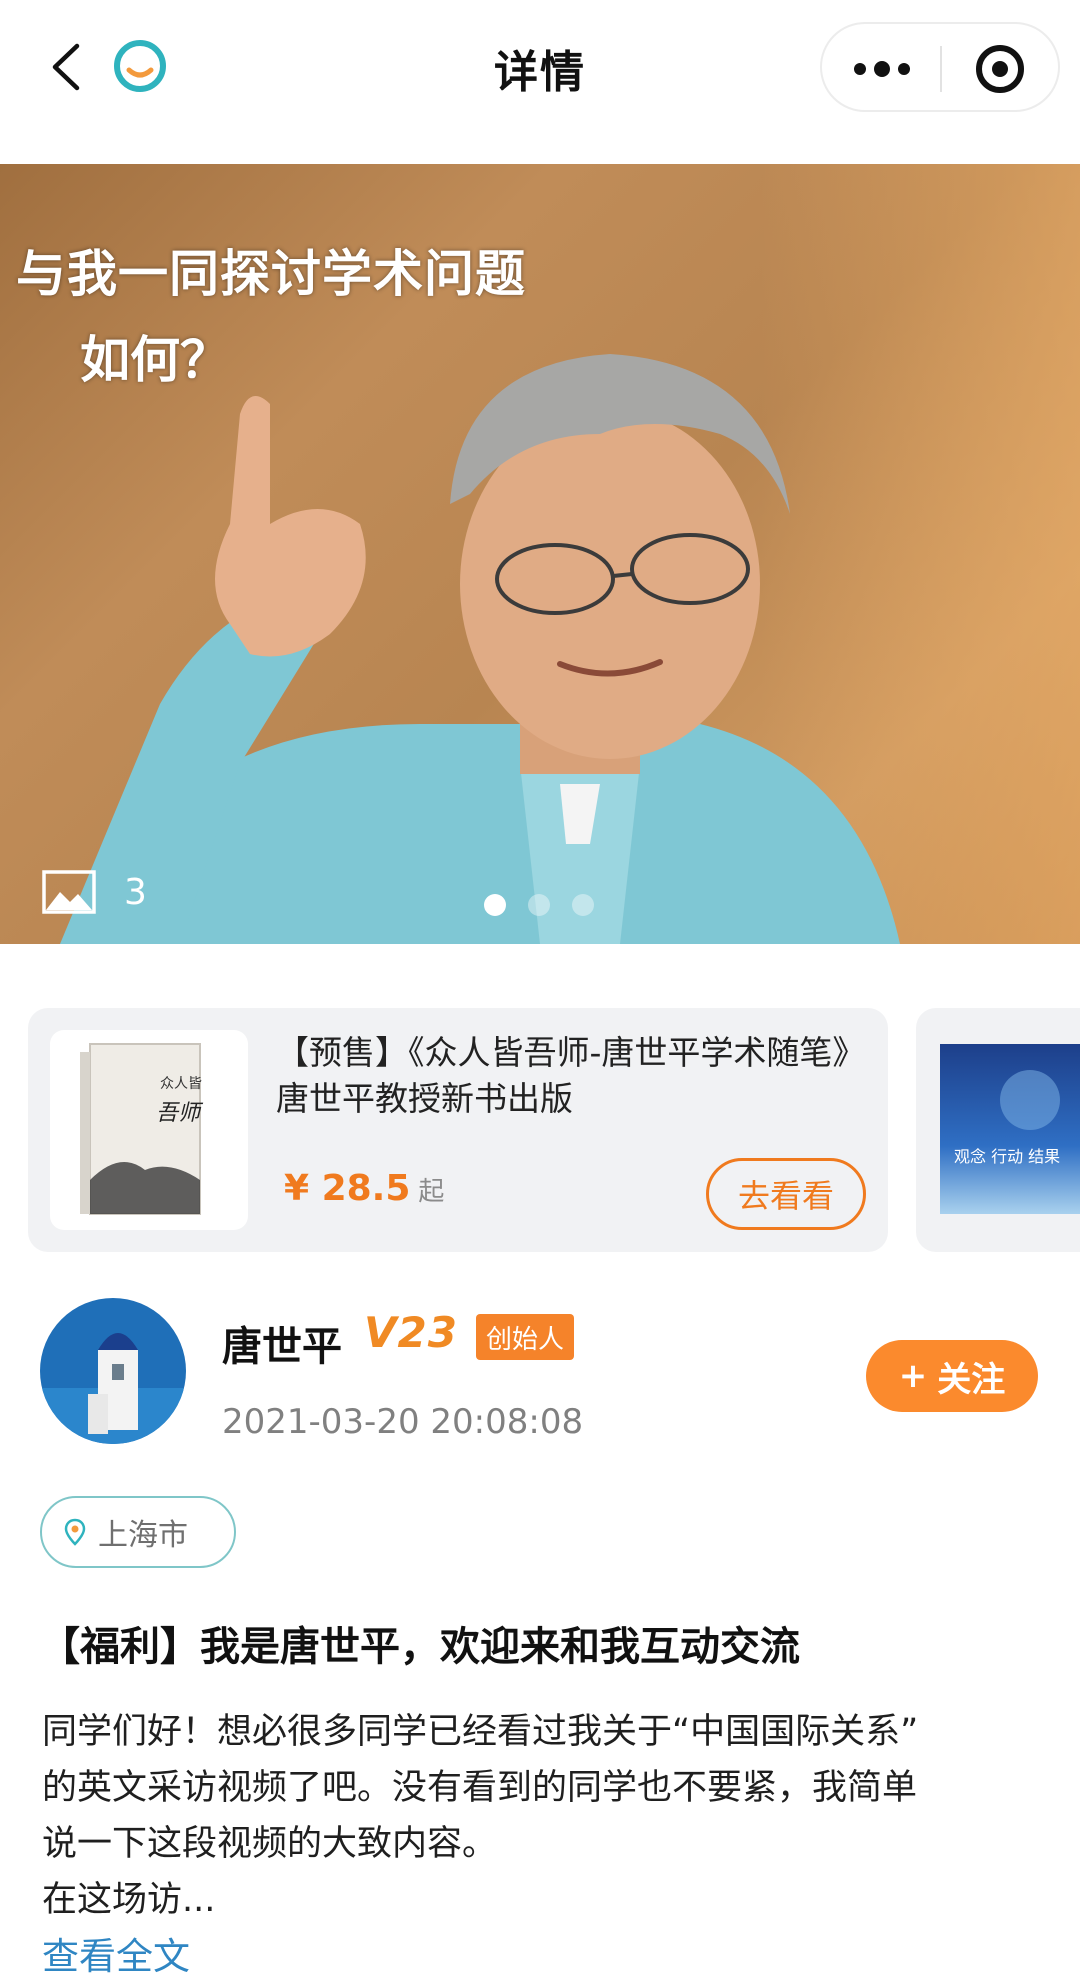 The width and height of the screenshot is (1080, 1986). Describe the element at coordinates (181, 1084) in the screenshot. I see `book-cover-title: 众人皆` at that location.